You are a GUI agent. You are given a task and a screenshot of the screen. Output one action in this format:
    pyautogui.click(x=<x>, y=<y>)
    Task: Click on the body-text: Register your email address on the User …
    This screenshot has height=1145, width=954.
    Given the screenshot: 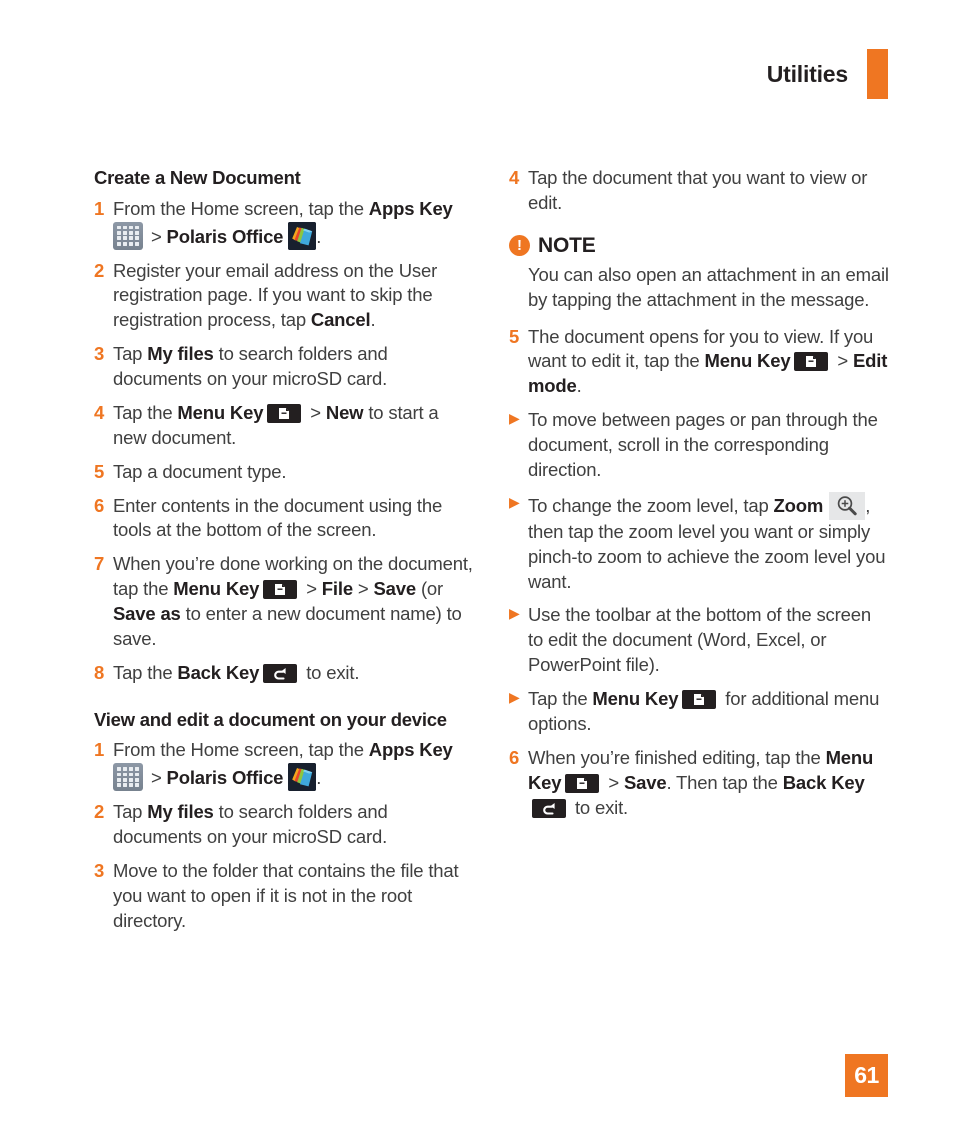 What is the action you would take?
    pyautogui.click(x=275, y=295)
    